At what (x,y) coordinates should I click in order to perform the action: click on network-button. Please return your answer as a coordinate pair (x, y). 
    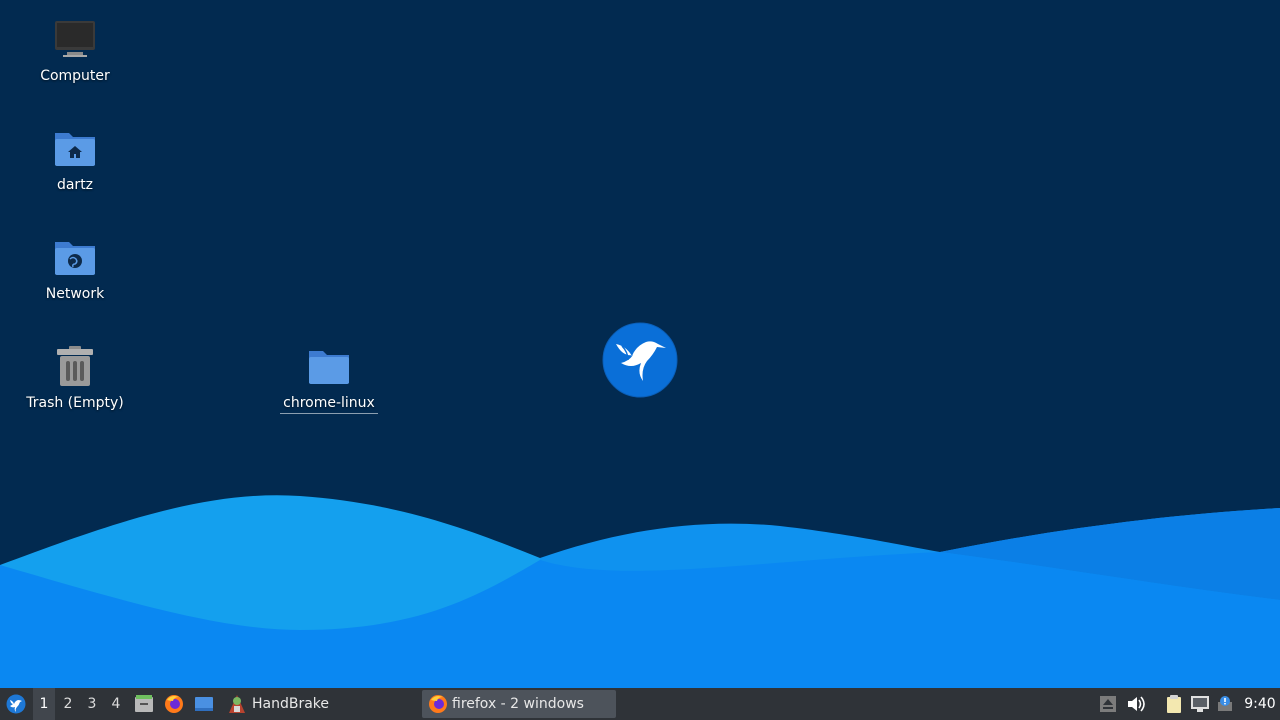
    Looking at the image, I should click on (1200, 704).